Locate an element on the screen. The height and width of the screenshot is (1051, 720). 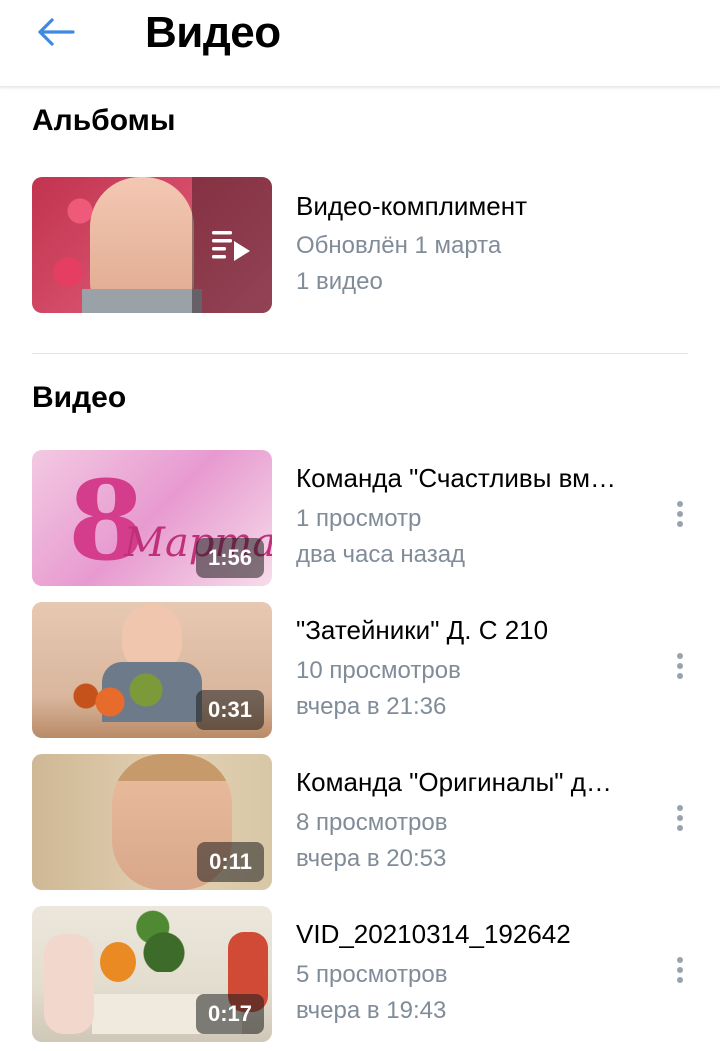
arrow-left-icon is located at coordinates (56, 32).